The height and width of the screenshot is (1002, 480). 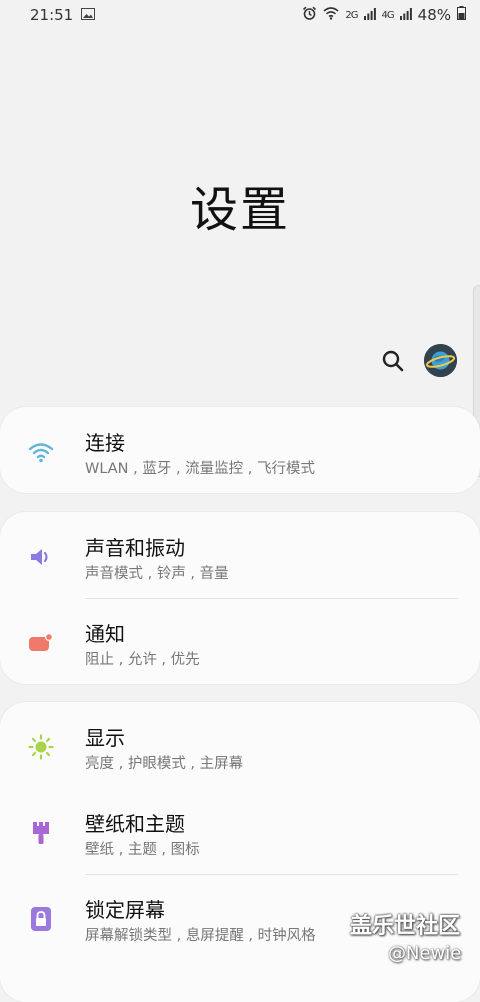 I want to click on settings-item-display: 显示 亮度 , 护眼模式 , 主屏幕, so click(x=240, y=745).